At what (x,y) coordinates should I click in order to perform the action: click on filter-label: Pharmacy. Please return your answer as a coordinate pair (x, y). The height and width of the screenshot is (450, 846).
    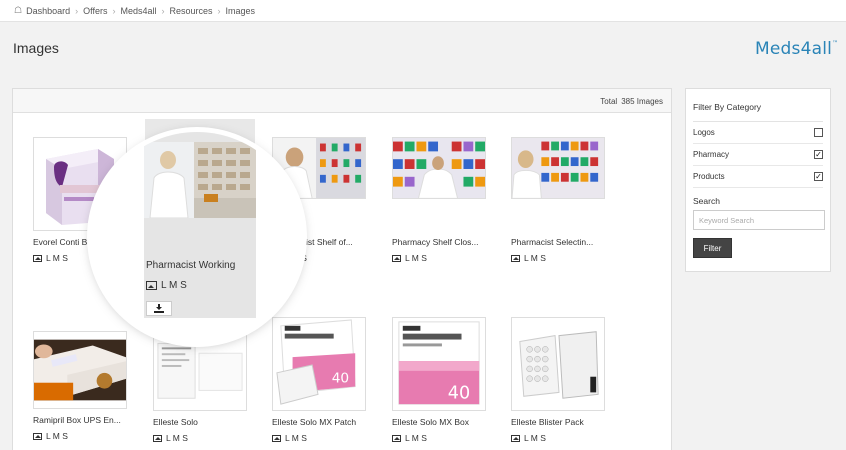
    Looking at the image, I should click on (711, 154).